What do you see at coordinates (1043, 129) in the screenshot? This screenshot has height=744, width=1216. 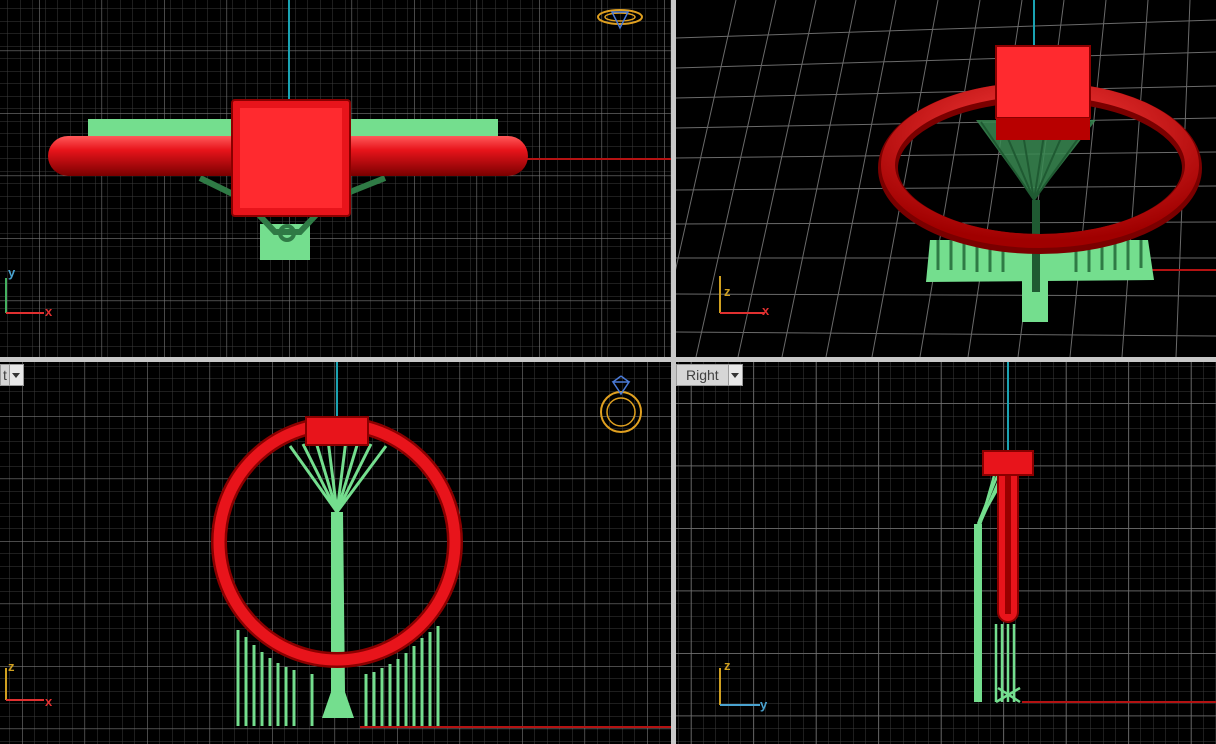 I see `setting-side` at bounding box center [1043, 129].